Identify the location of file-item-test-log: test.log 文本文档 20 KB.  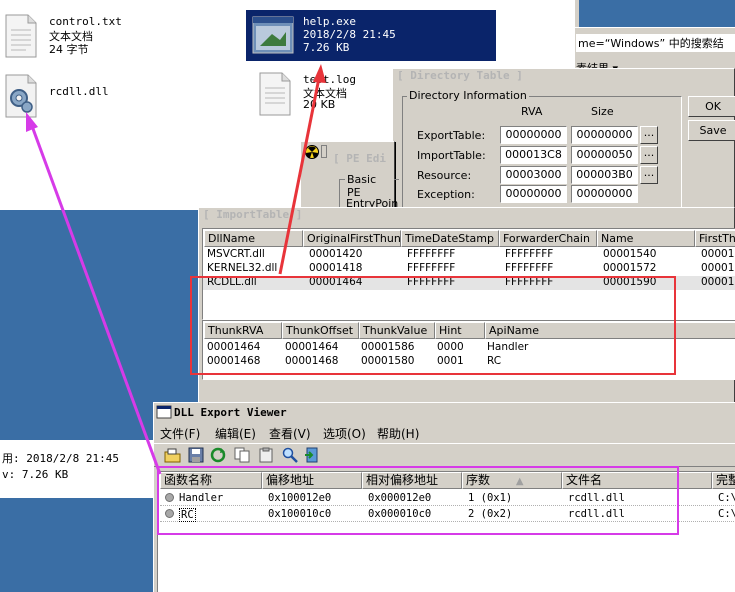
(326, 95).